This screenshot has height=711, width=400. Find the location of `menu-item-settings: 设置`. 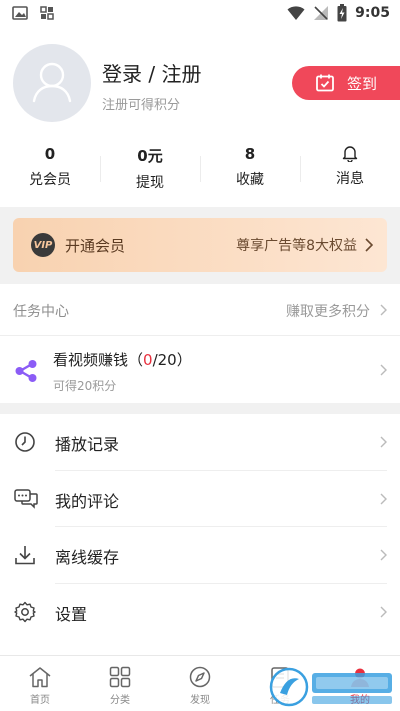

menu-item-settings: 设置 is located at coordinates (200, 612).